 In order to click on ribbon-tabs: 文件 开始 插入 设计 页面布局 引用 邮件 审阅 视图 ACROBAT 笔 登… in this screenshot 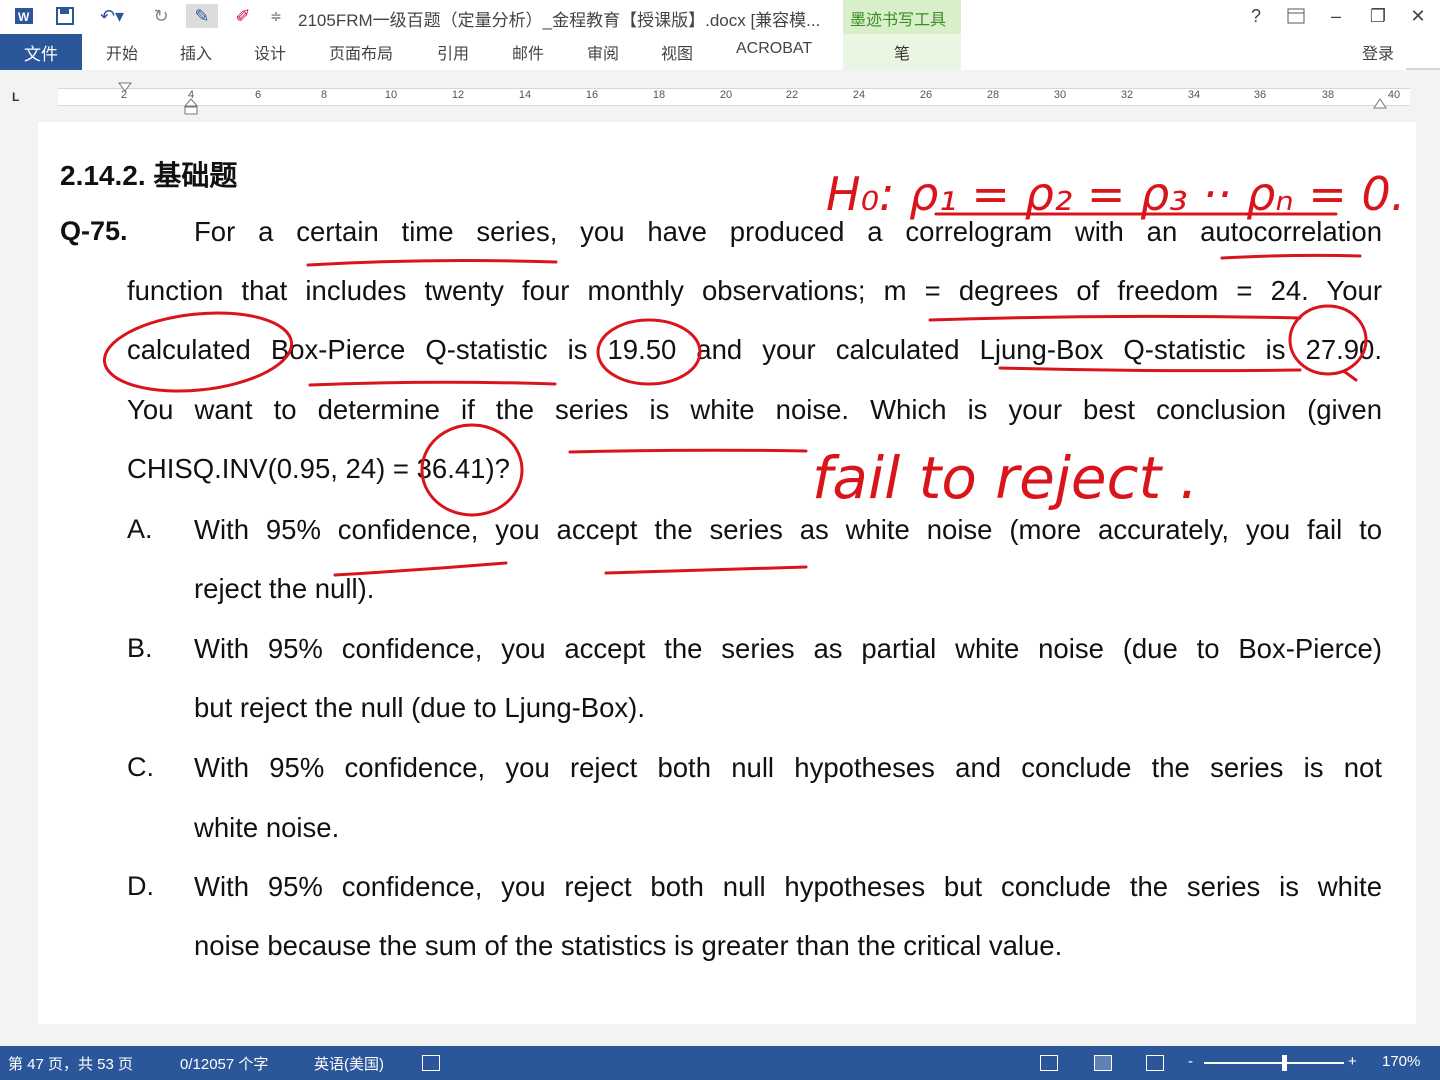, I will do `click(720, 69)`.